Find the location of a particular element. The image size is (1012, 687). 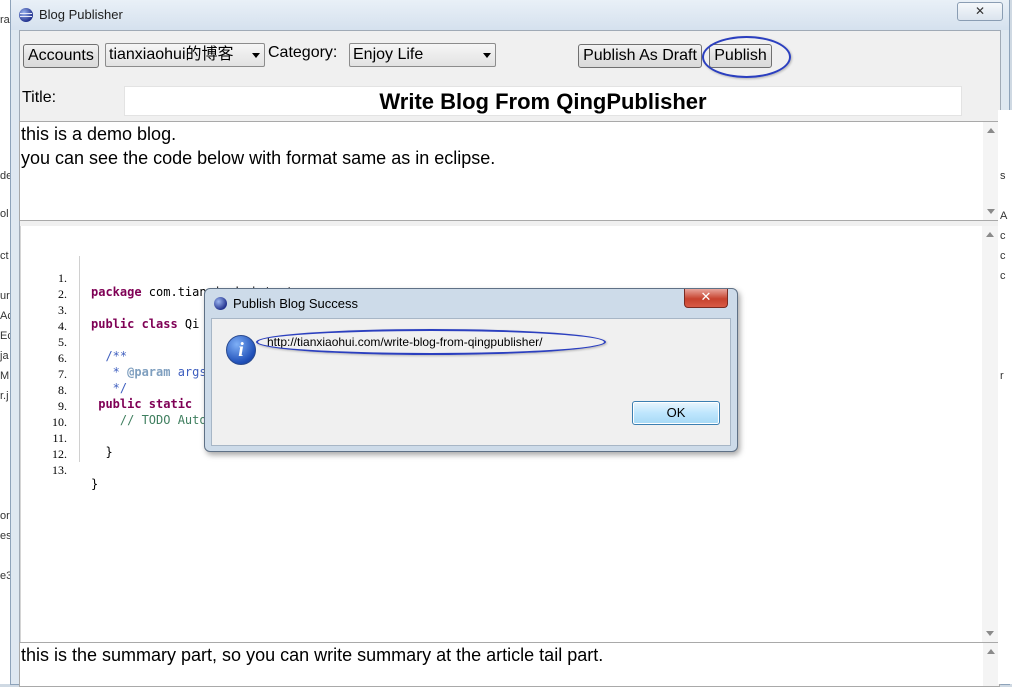

code-comment: args is located at coordinates (188, 372).